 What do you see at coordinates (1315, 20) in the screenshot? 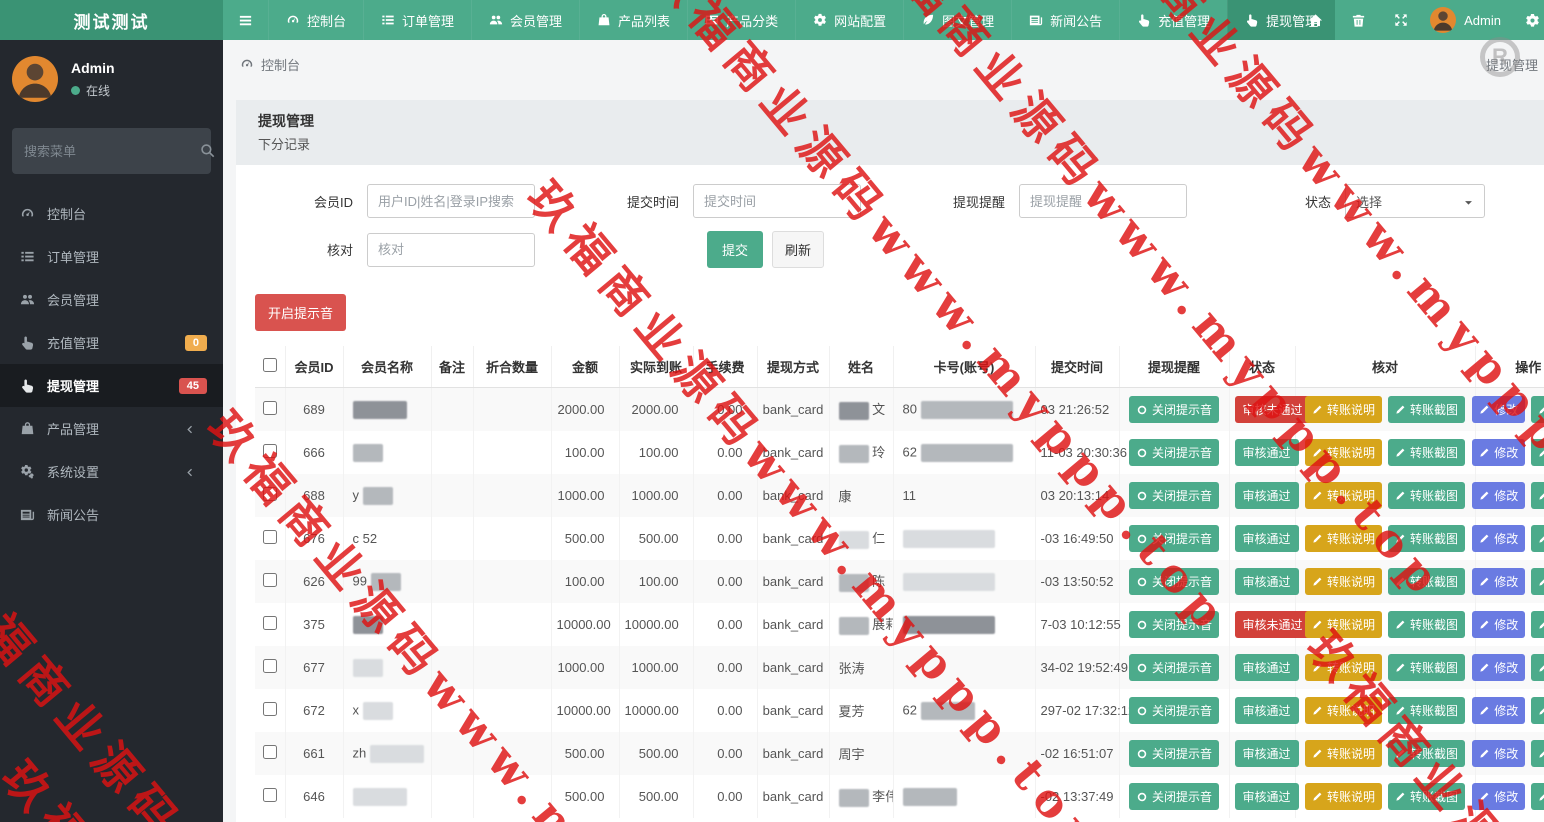
I see `home-button` at bounding box center [1315, 20].